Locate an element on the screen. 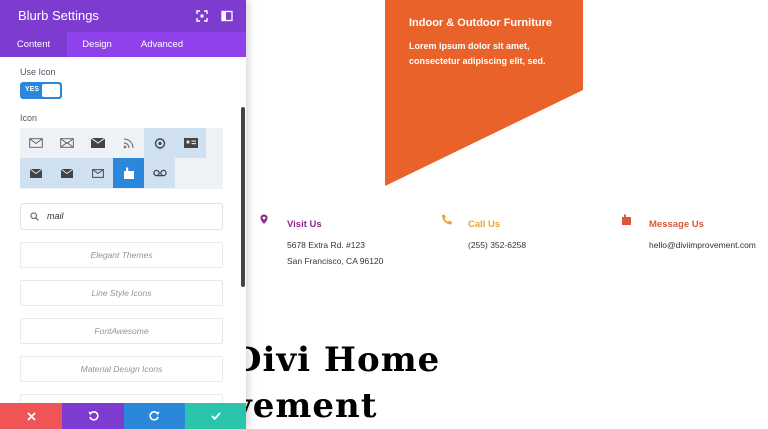  rss-icon is located at coordinates (128, 143).